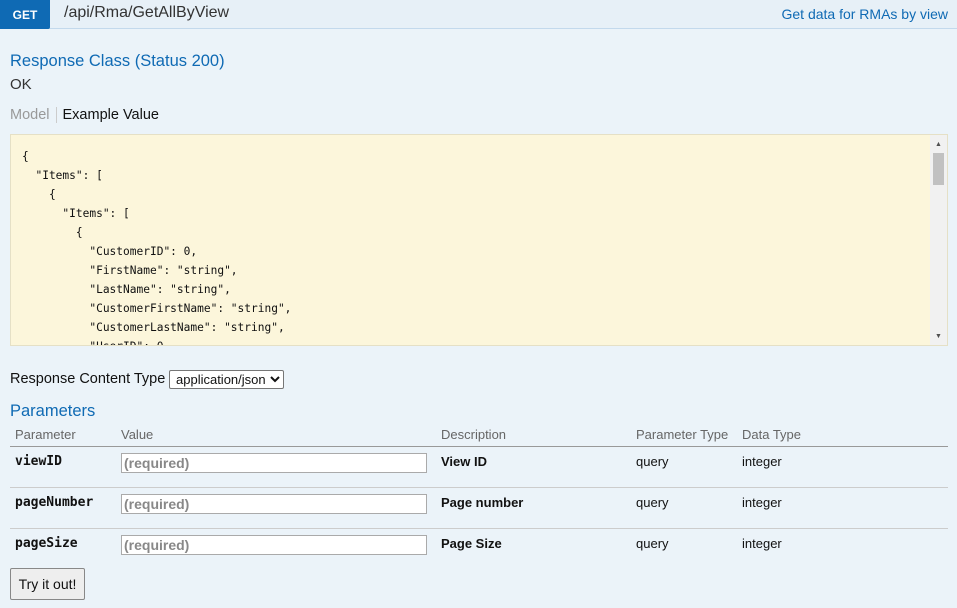  Describe the element at coordinates (88, 379) in the screenshot. I see `response-content-type-label: Response Content Type` at that location.